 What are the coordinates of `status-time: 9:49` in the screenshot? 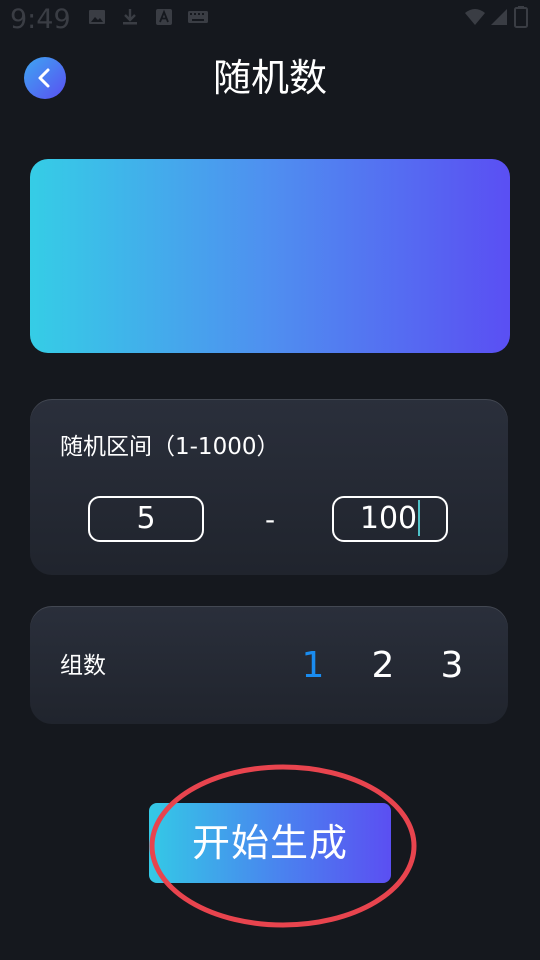 It's located at (40, 19).